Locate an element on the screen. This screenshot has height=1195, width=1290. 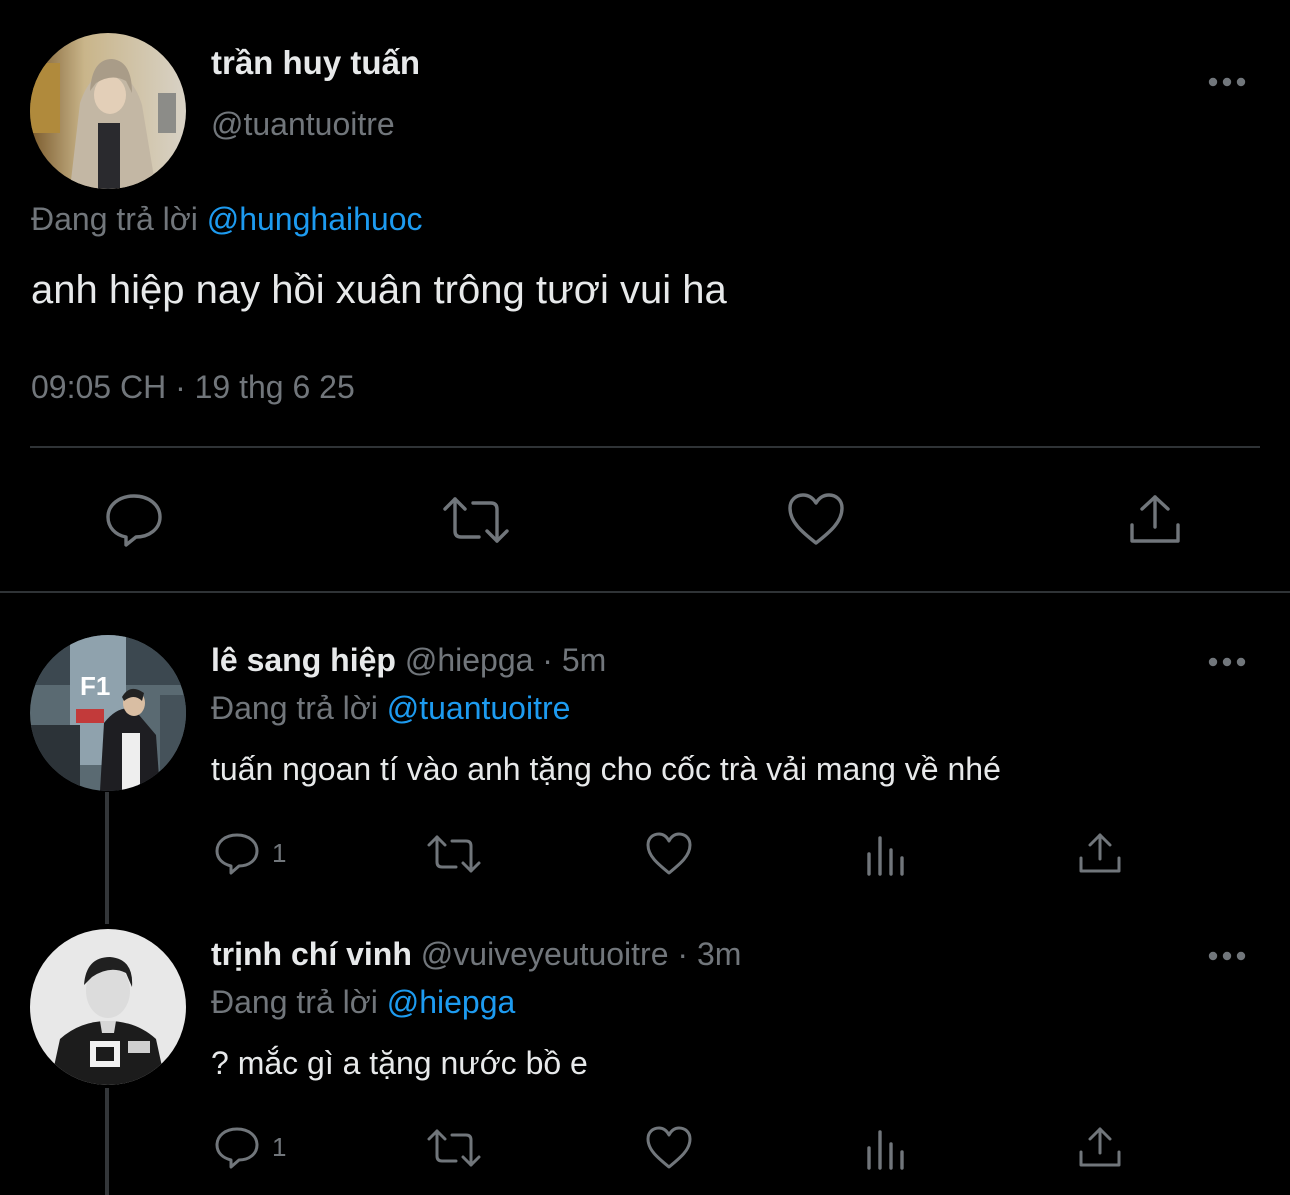
avatar: F1 is located at coordinates (108, 713).